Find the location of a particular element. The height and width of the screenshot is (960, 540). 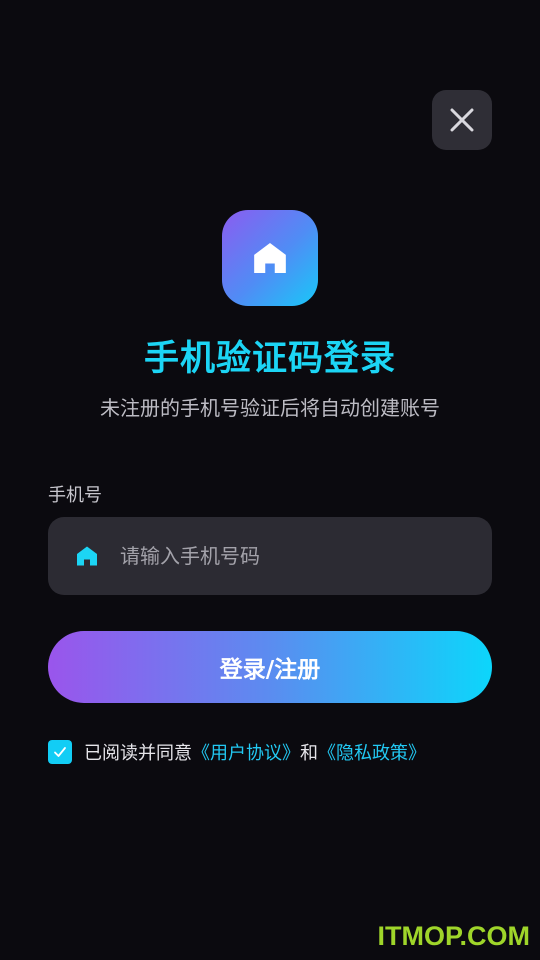

agreement-prefix: 已阅读并同意 is located at coordinates (138, 753).